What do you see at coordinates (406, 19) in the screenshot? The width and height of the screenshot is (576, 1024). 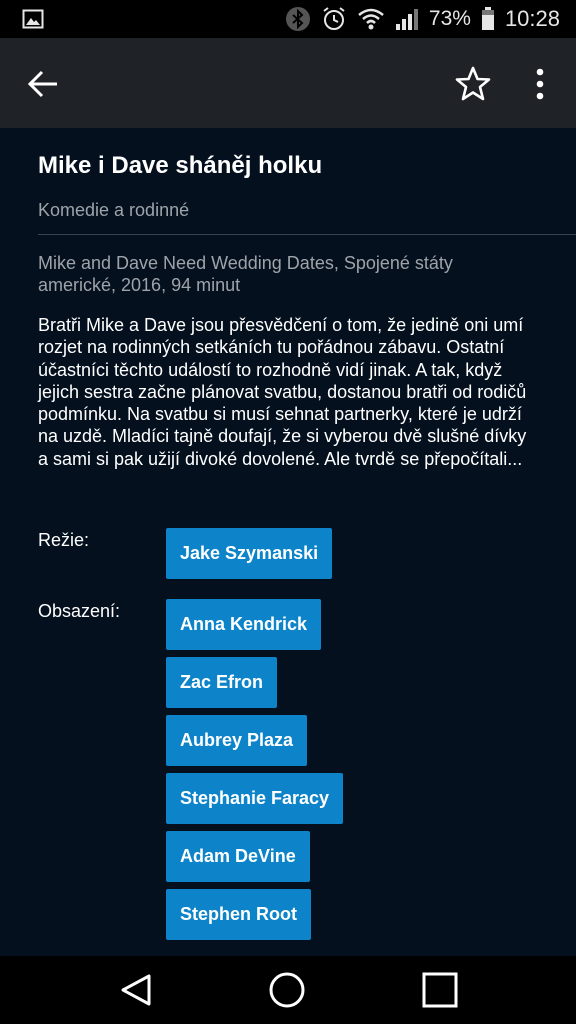 I see `signal-icon` at bounding box center [406, 19].